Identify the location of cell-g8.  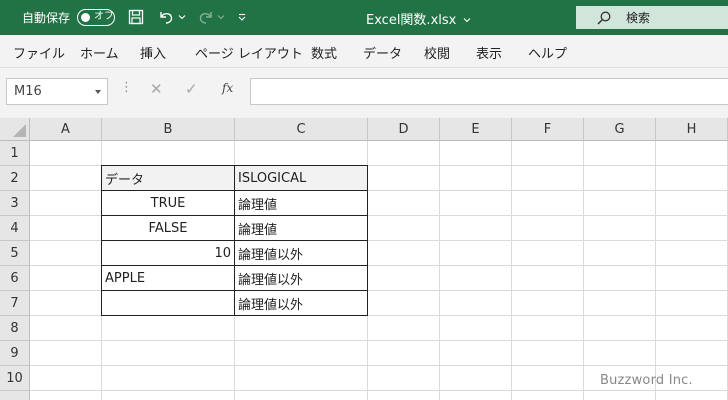
(620, 328).